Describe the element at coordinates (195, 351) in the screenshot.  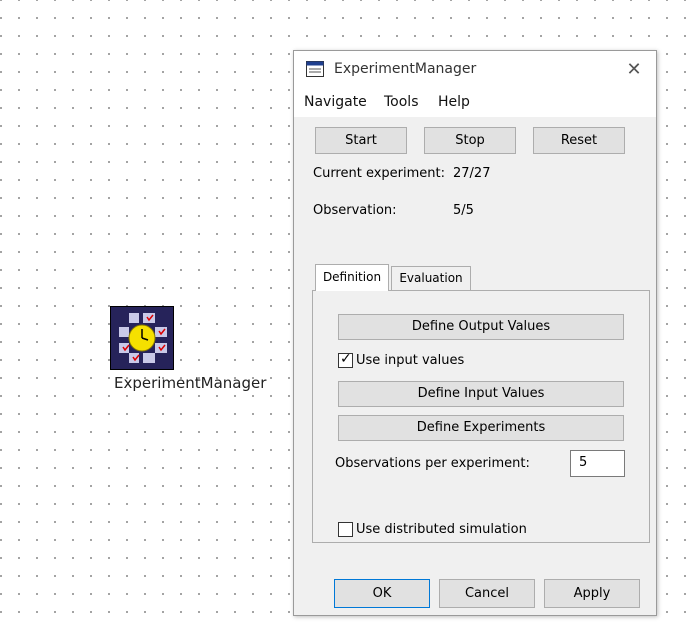
I see `canvas-object-experiment-manager: ExperimentManager` at that location.